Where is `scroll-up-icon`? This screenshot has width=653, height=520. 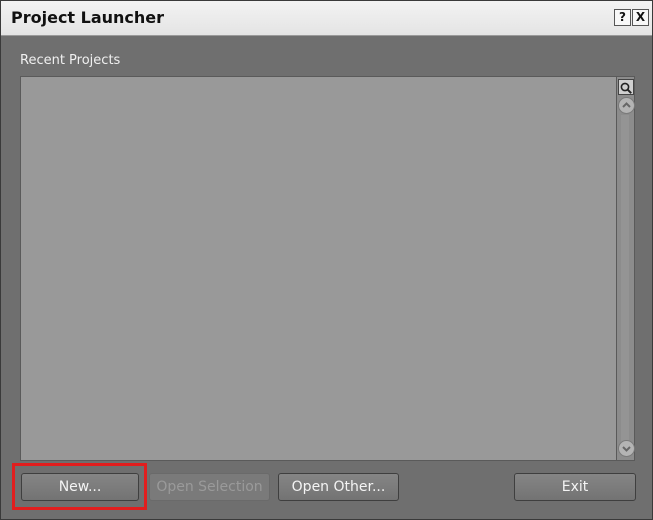 scroll-up-icon is located at coordinates (626, 105).